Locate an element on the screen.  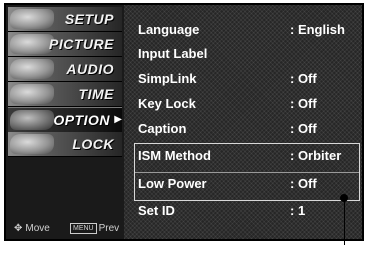
tab-picture: PICTURE is located at coordinates (65, 44).